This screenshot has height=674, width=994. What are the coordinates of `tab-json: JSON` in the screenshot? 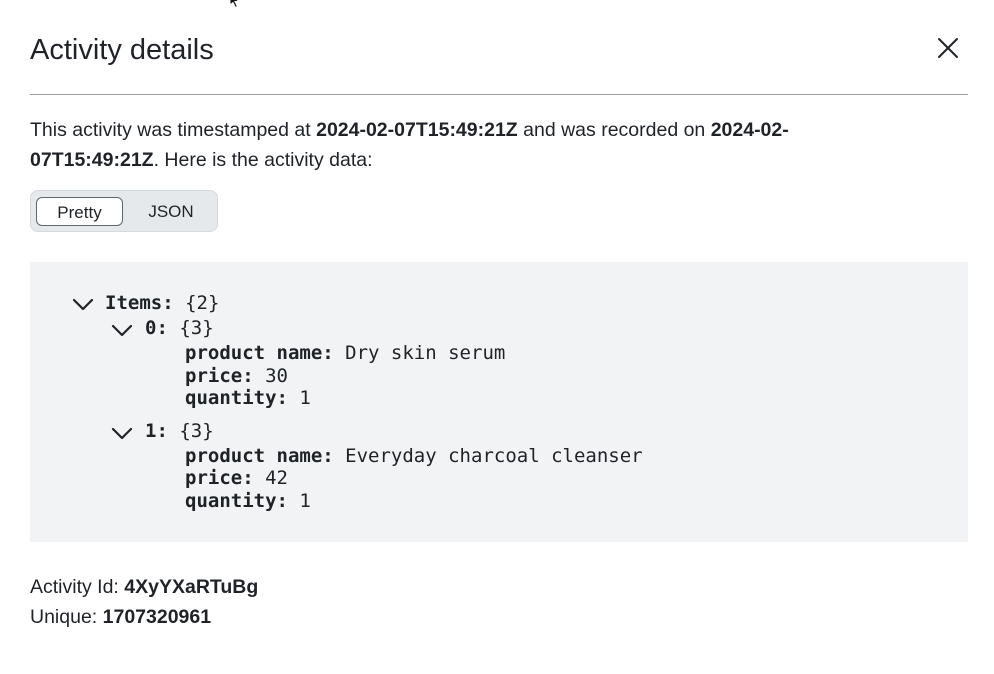 It's located at (171, 211).